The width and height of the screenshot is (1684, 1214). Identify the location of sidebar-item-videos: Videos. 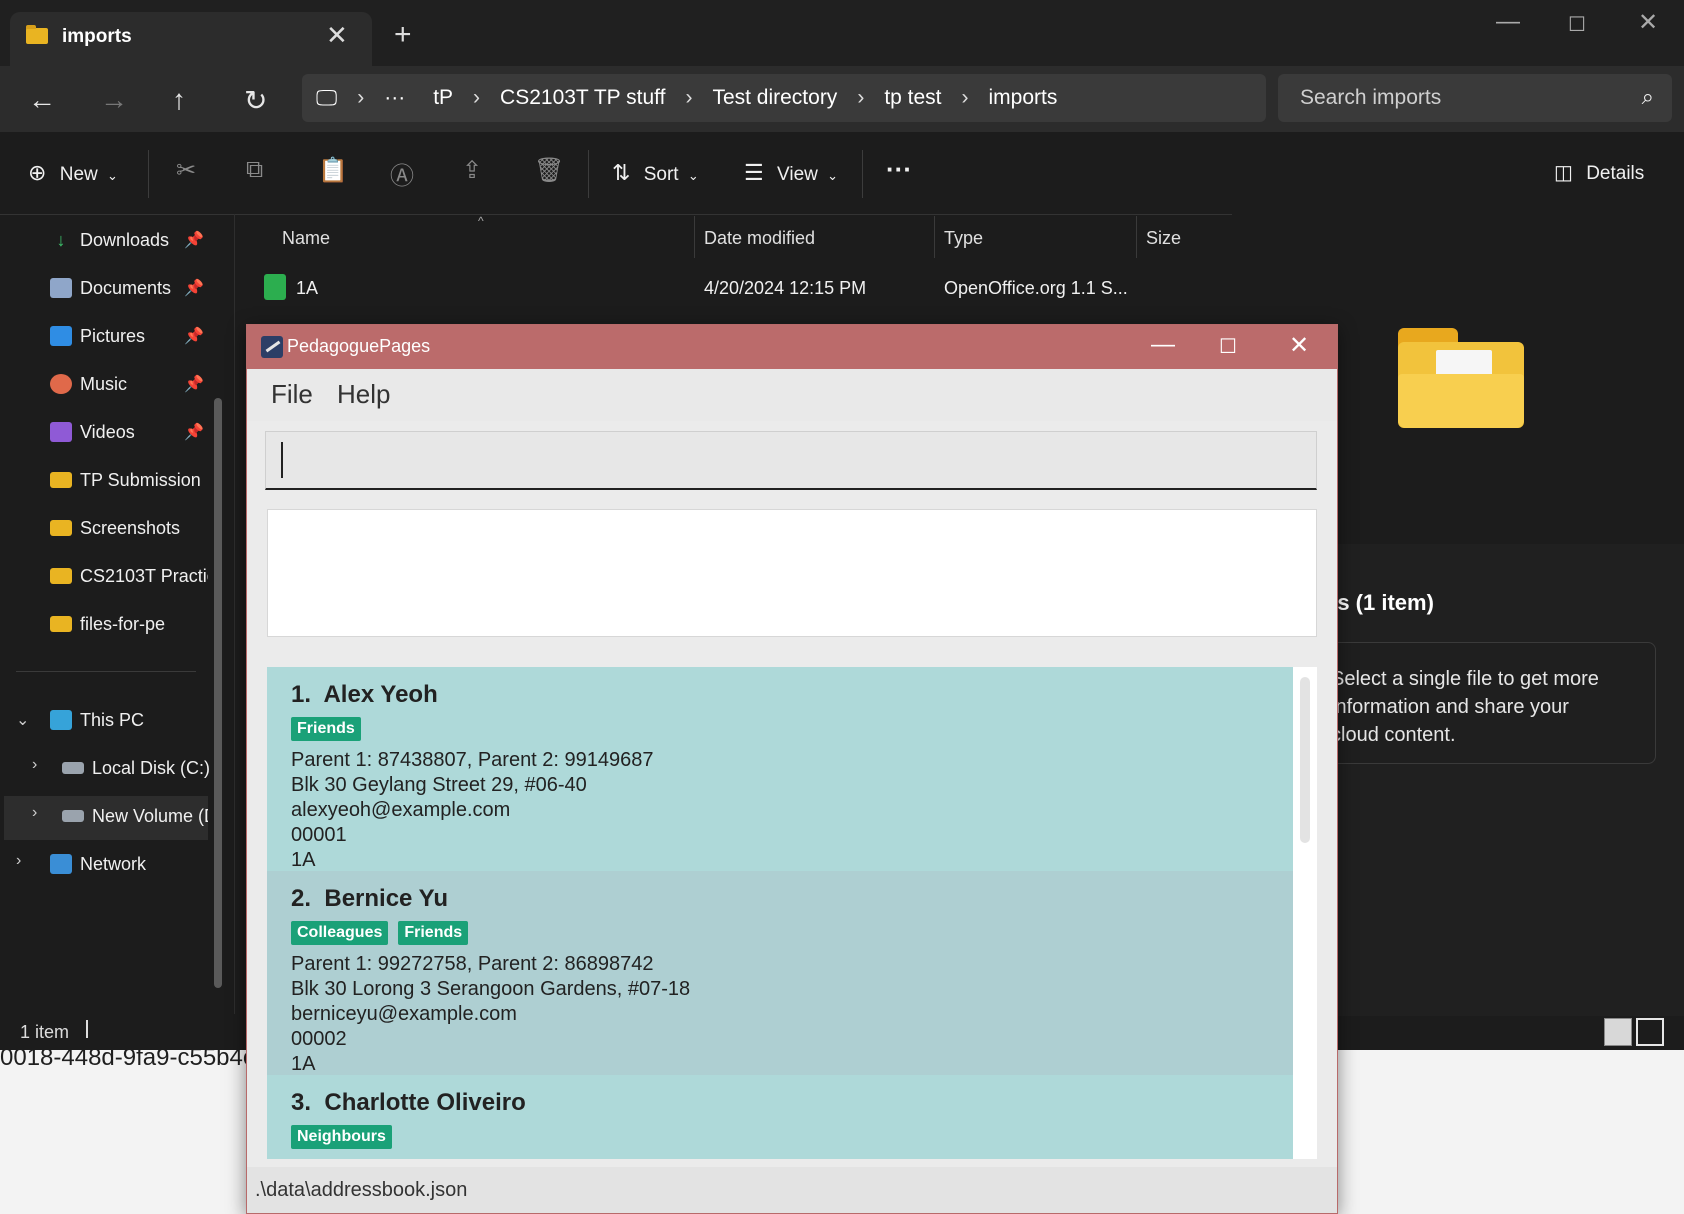
(92, 432).